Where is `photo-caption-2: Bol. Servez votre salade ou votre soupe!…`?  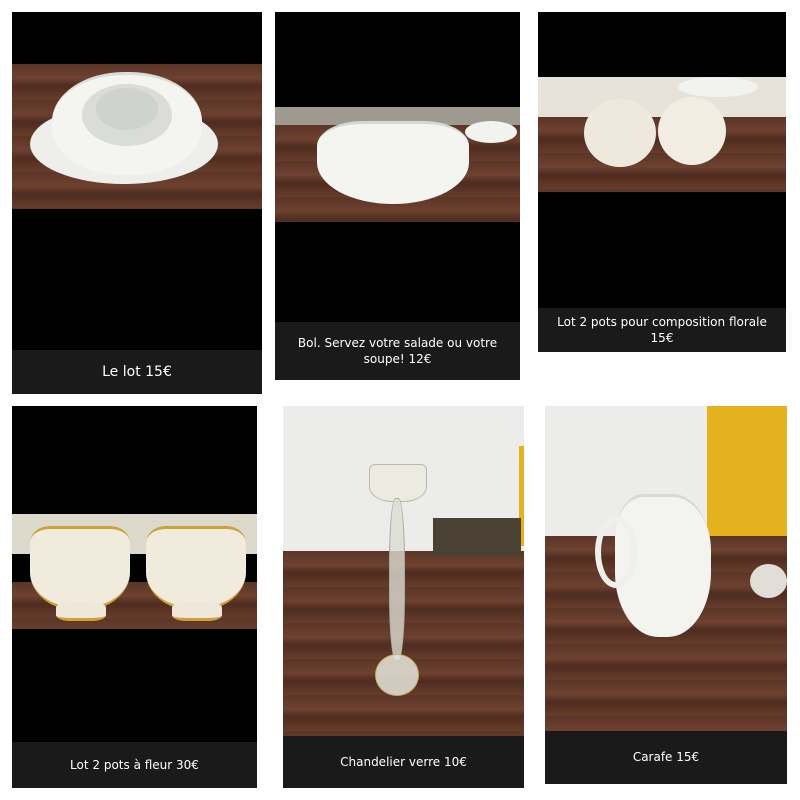 photo-caption-2: Bol. Servez votre salade ou votre soupe!… is located at coordinates (397, 351).